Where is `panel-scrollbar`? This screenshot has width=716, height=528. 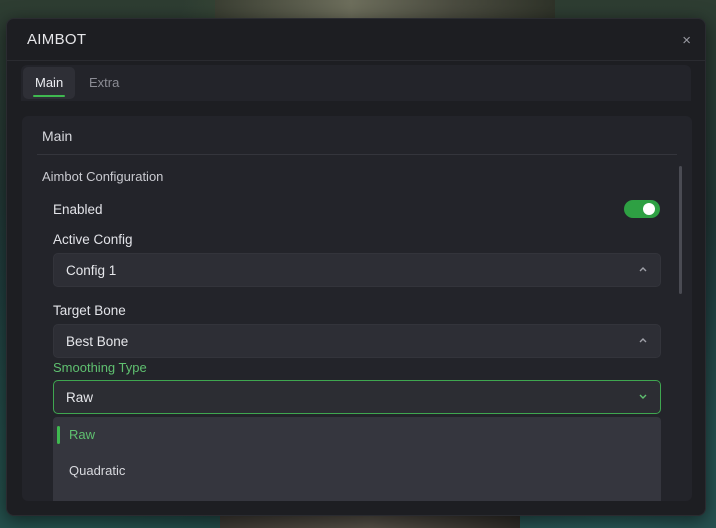 panel-scrollbar is located at coordinates (680, 230).